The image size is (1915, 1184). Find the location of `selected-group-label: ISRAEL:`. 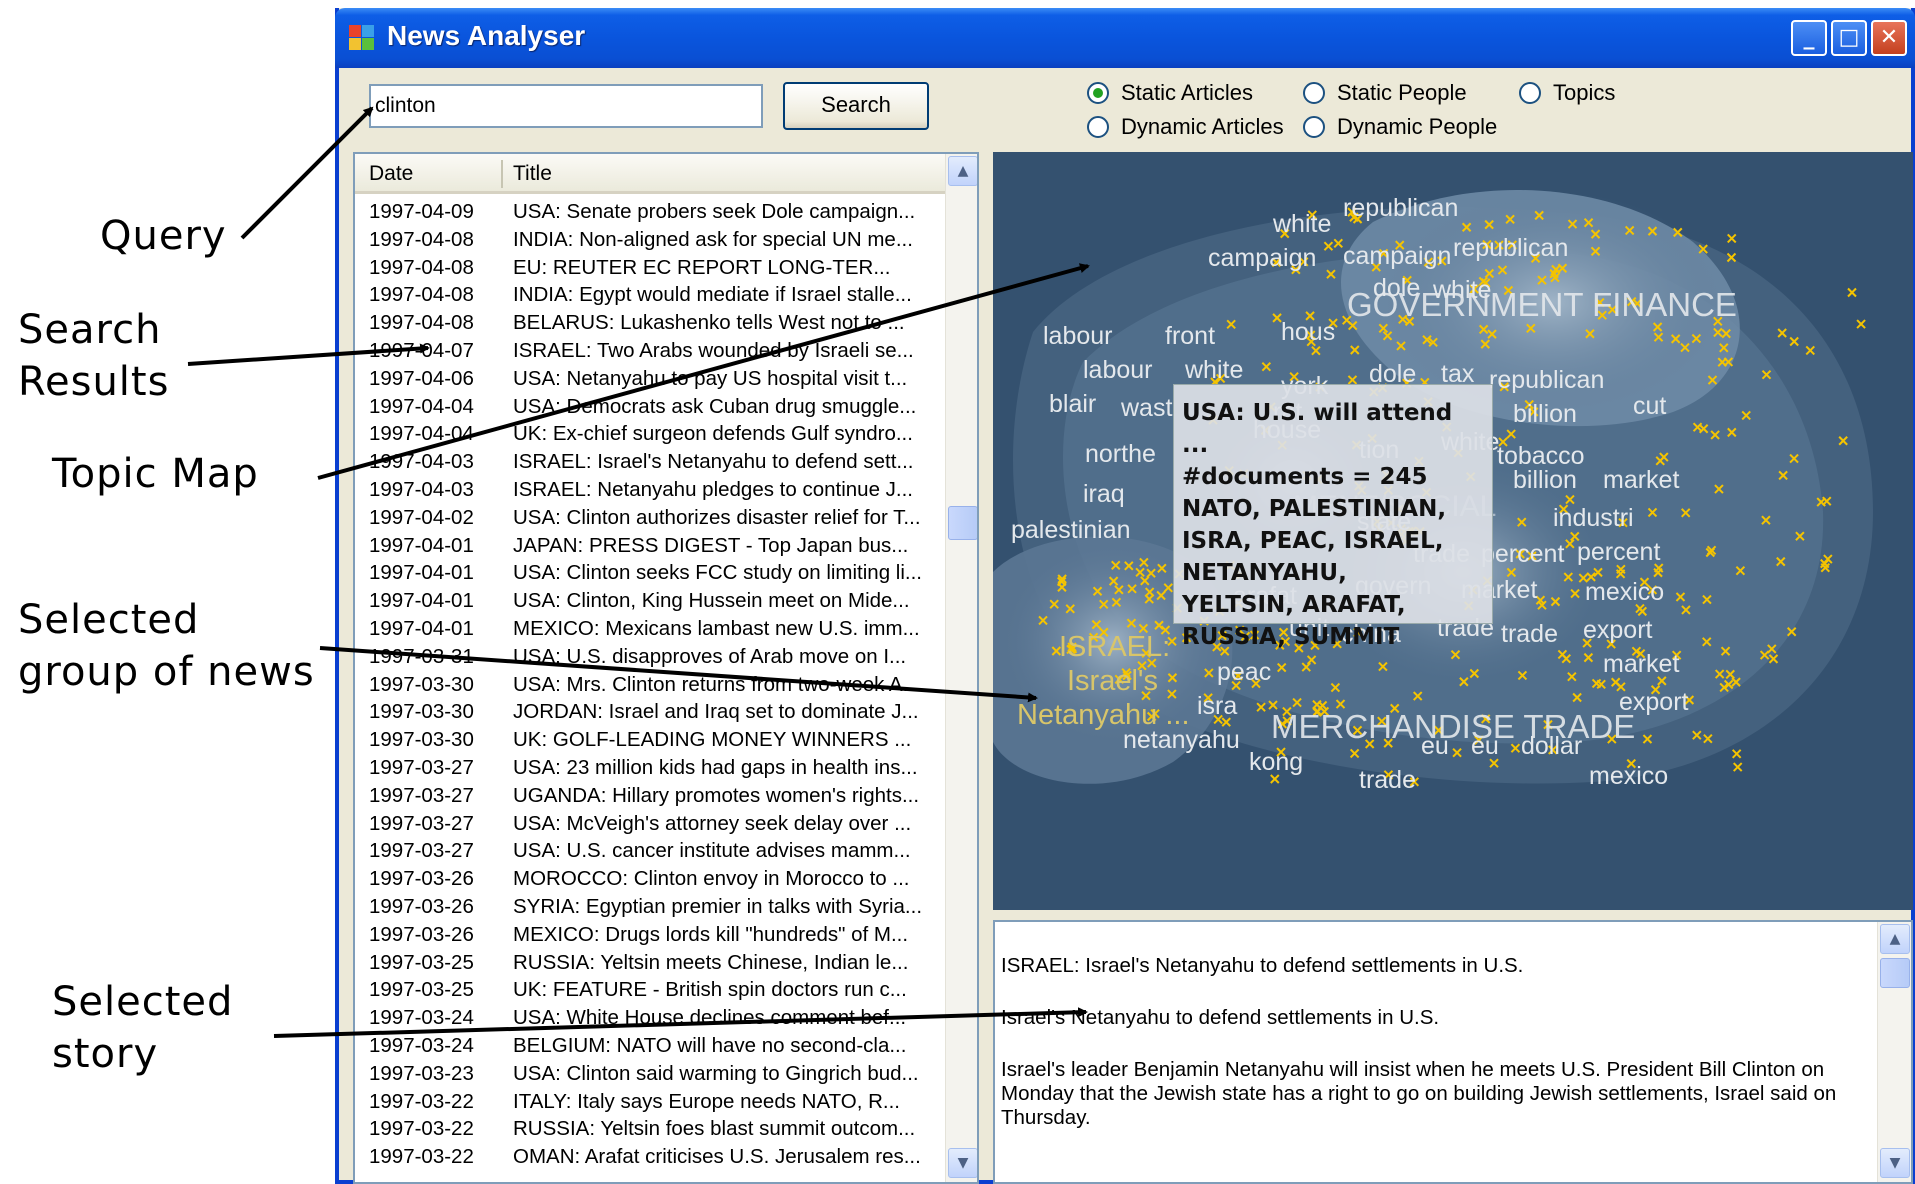

selected-group-label: ISRAEL: is located at coordinates (1114, 647).